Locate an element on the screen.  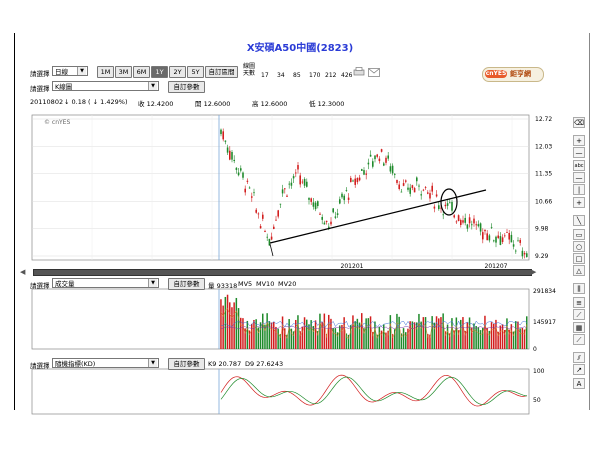
volume-y-tick: 291834 is located at coordinates (544, 291).